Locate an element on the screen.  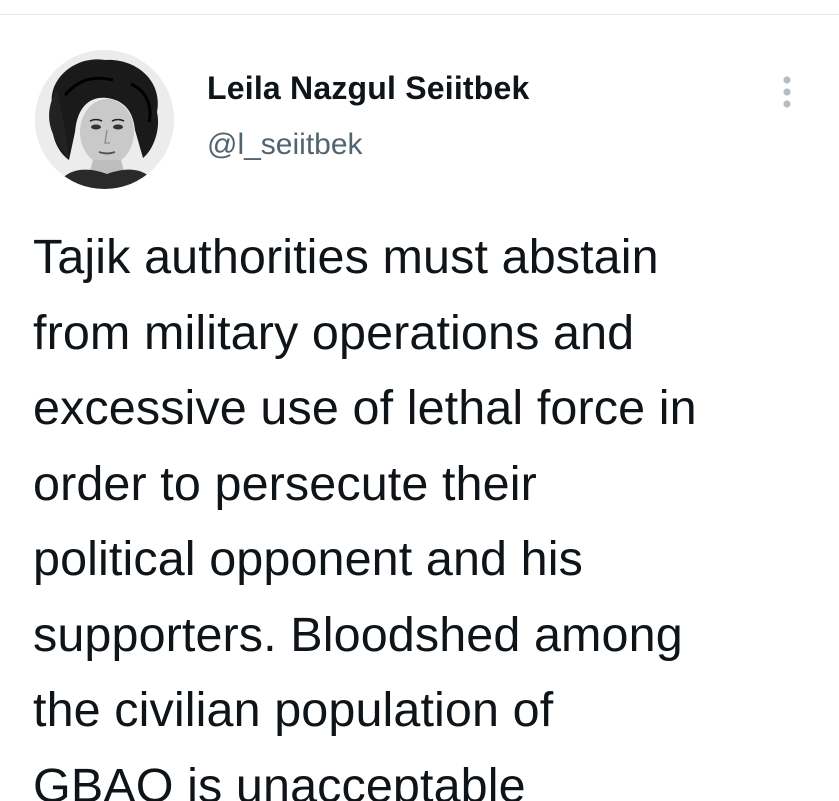
more-options-button is located at coordinates (787, 92).